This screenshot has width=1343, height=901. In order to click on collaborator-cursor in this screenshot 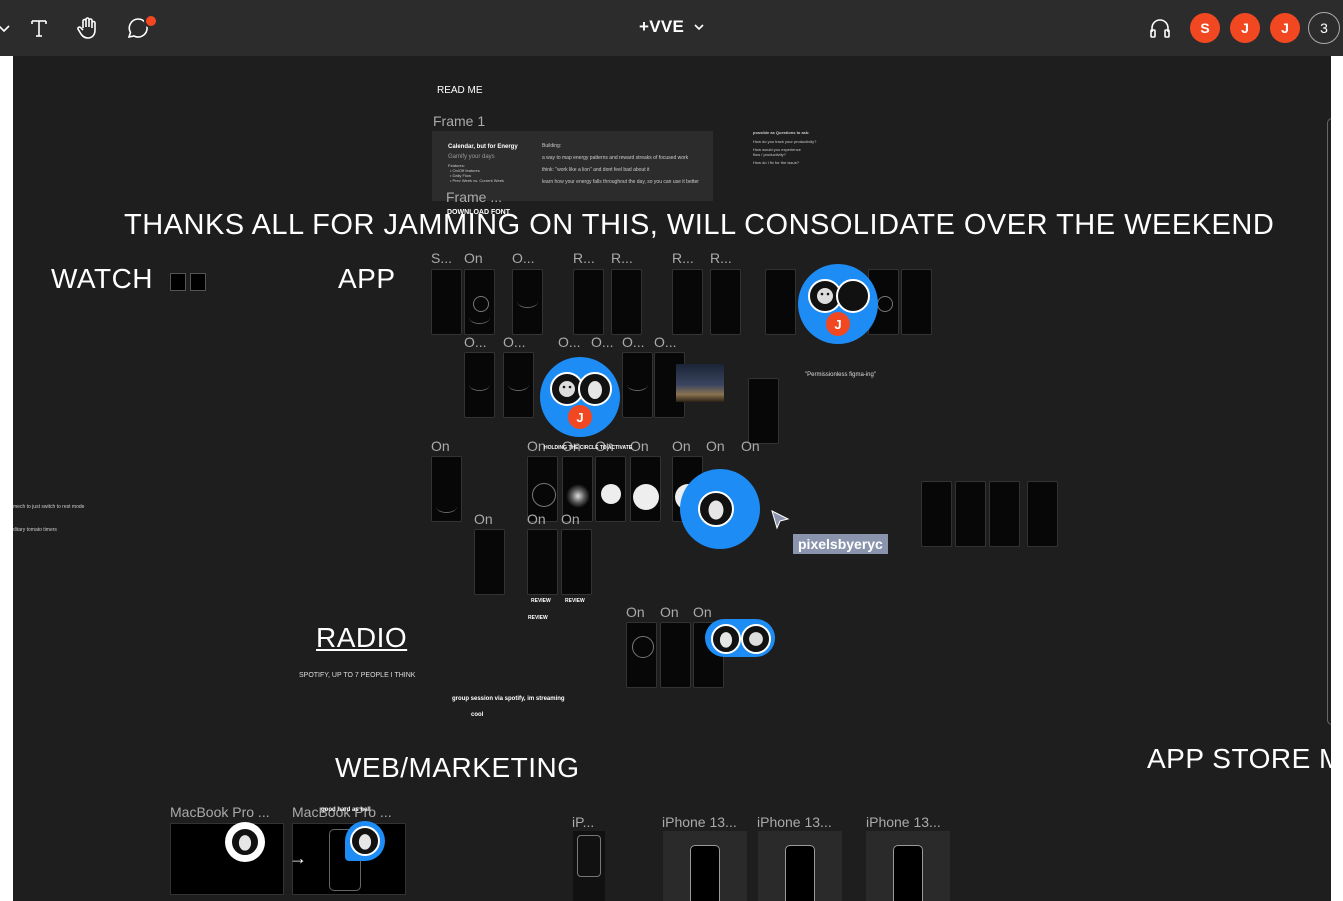, I will do `click(245, 842)`.